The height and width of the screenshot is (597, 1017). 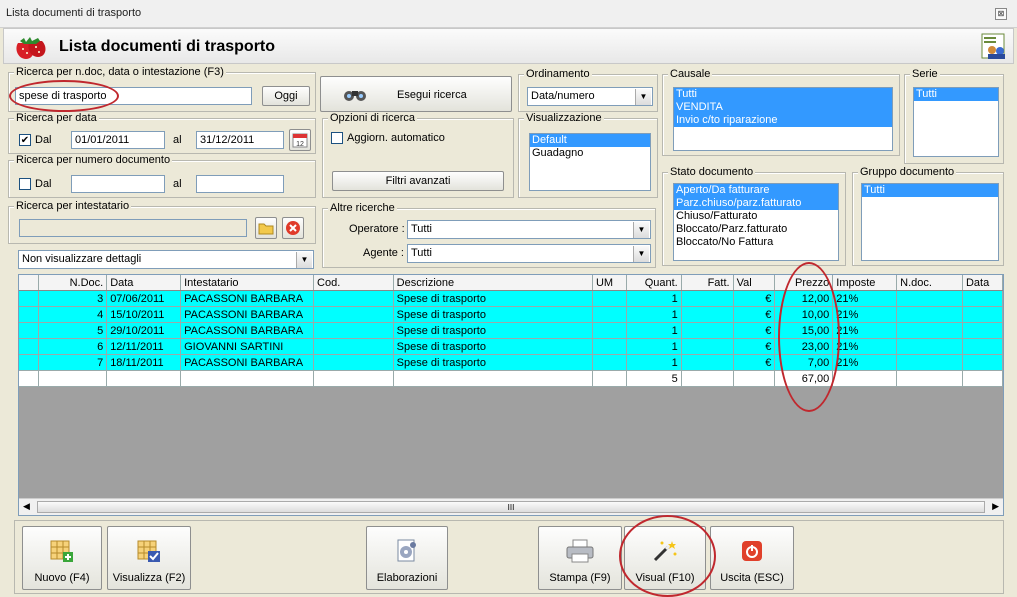 What do you see at coordinates (29, 283) in the screenshot?
I see `row-header-corner` at bounding box center [29, 283].